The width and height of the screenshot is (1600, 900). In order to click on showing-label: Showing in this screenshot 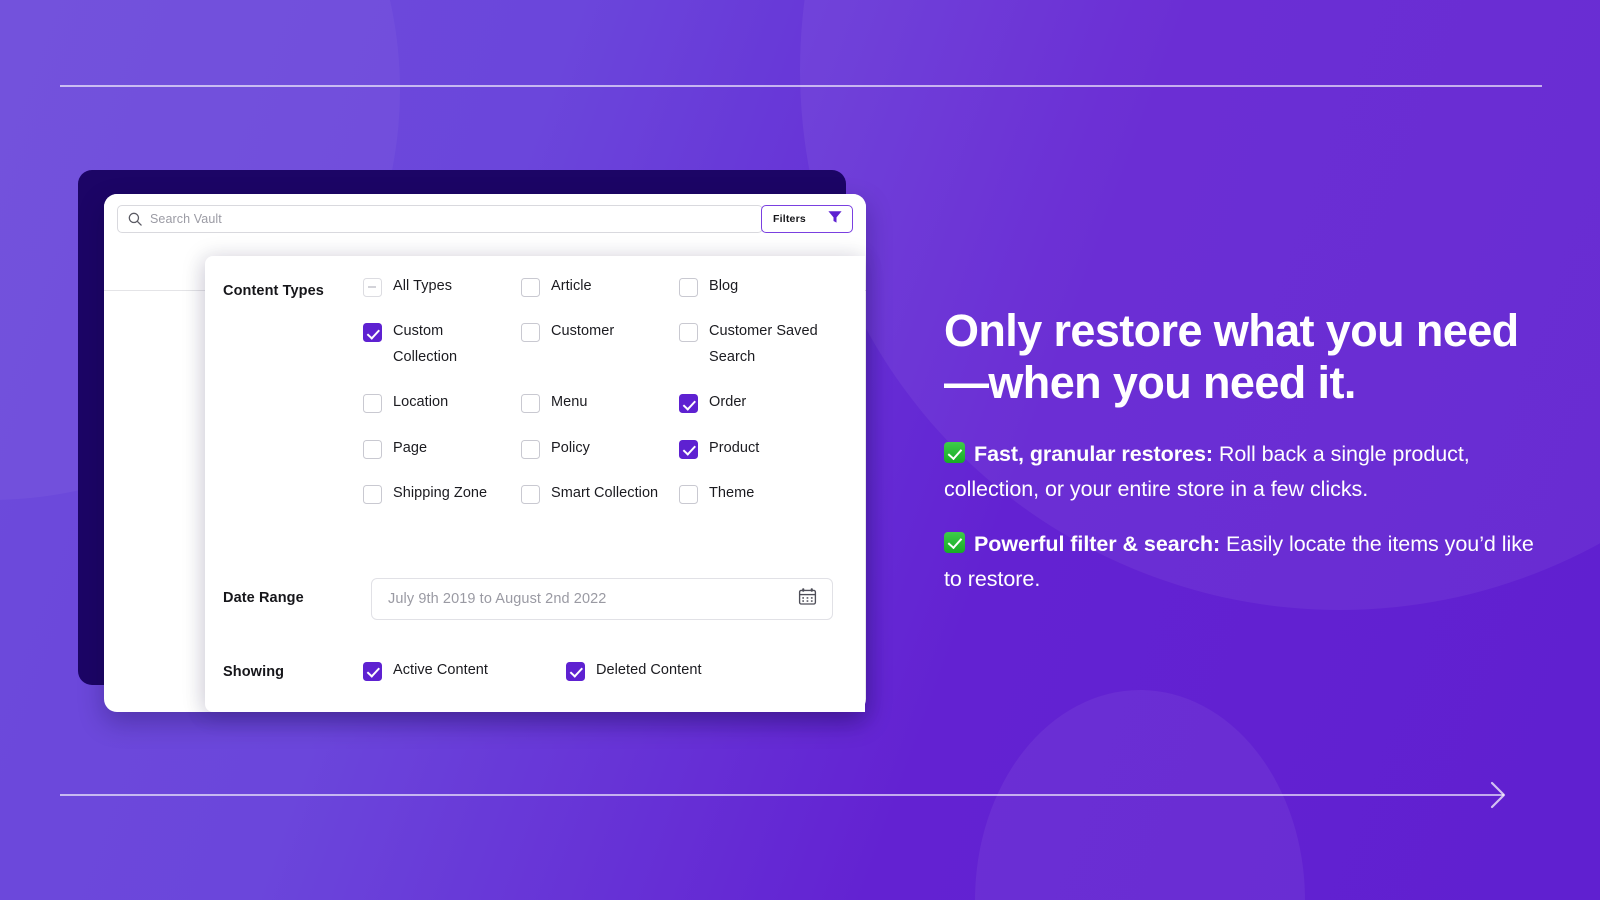, I will do `click(254, 672)`.